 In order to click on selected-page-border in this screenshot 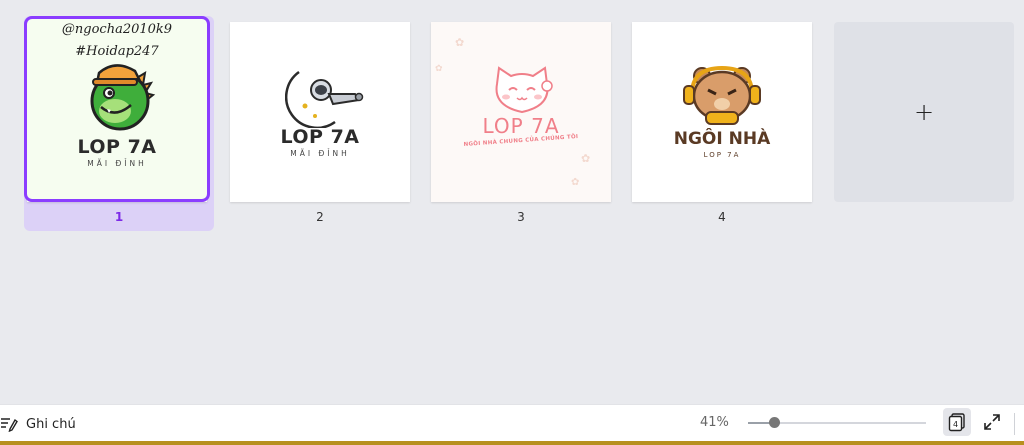, I will do `click(117, 109)`.